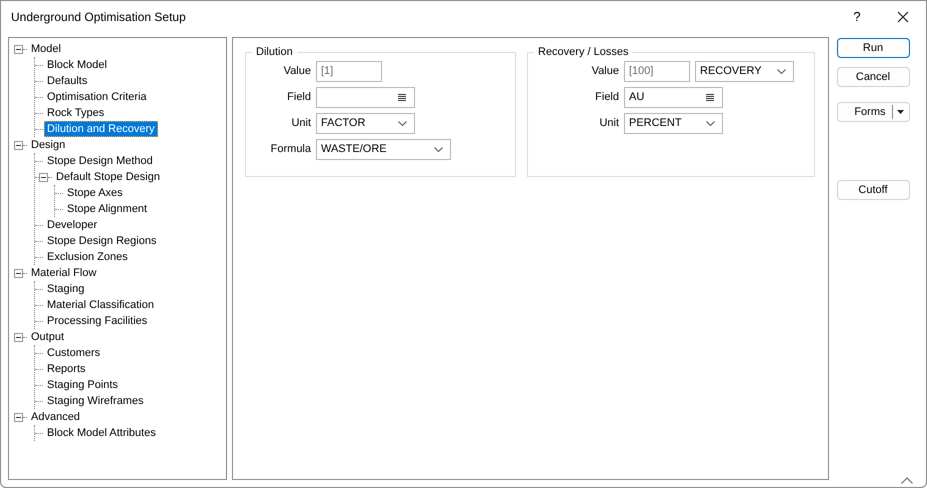  Describe the element at coordinates (101, 129) in the screenshot. I see `tree-item: Dilution and Recovery` at that location.